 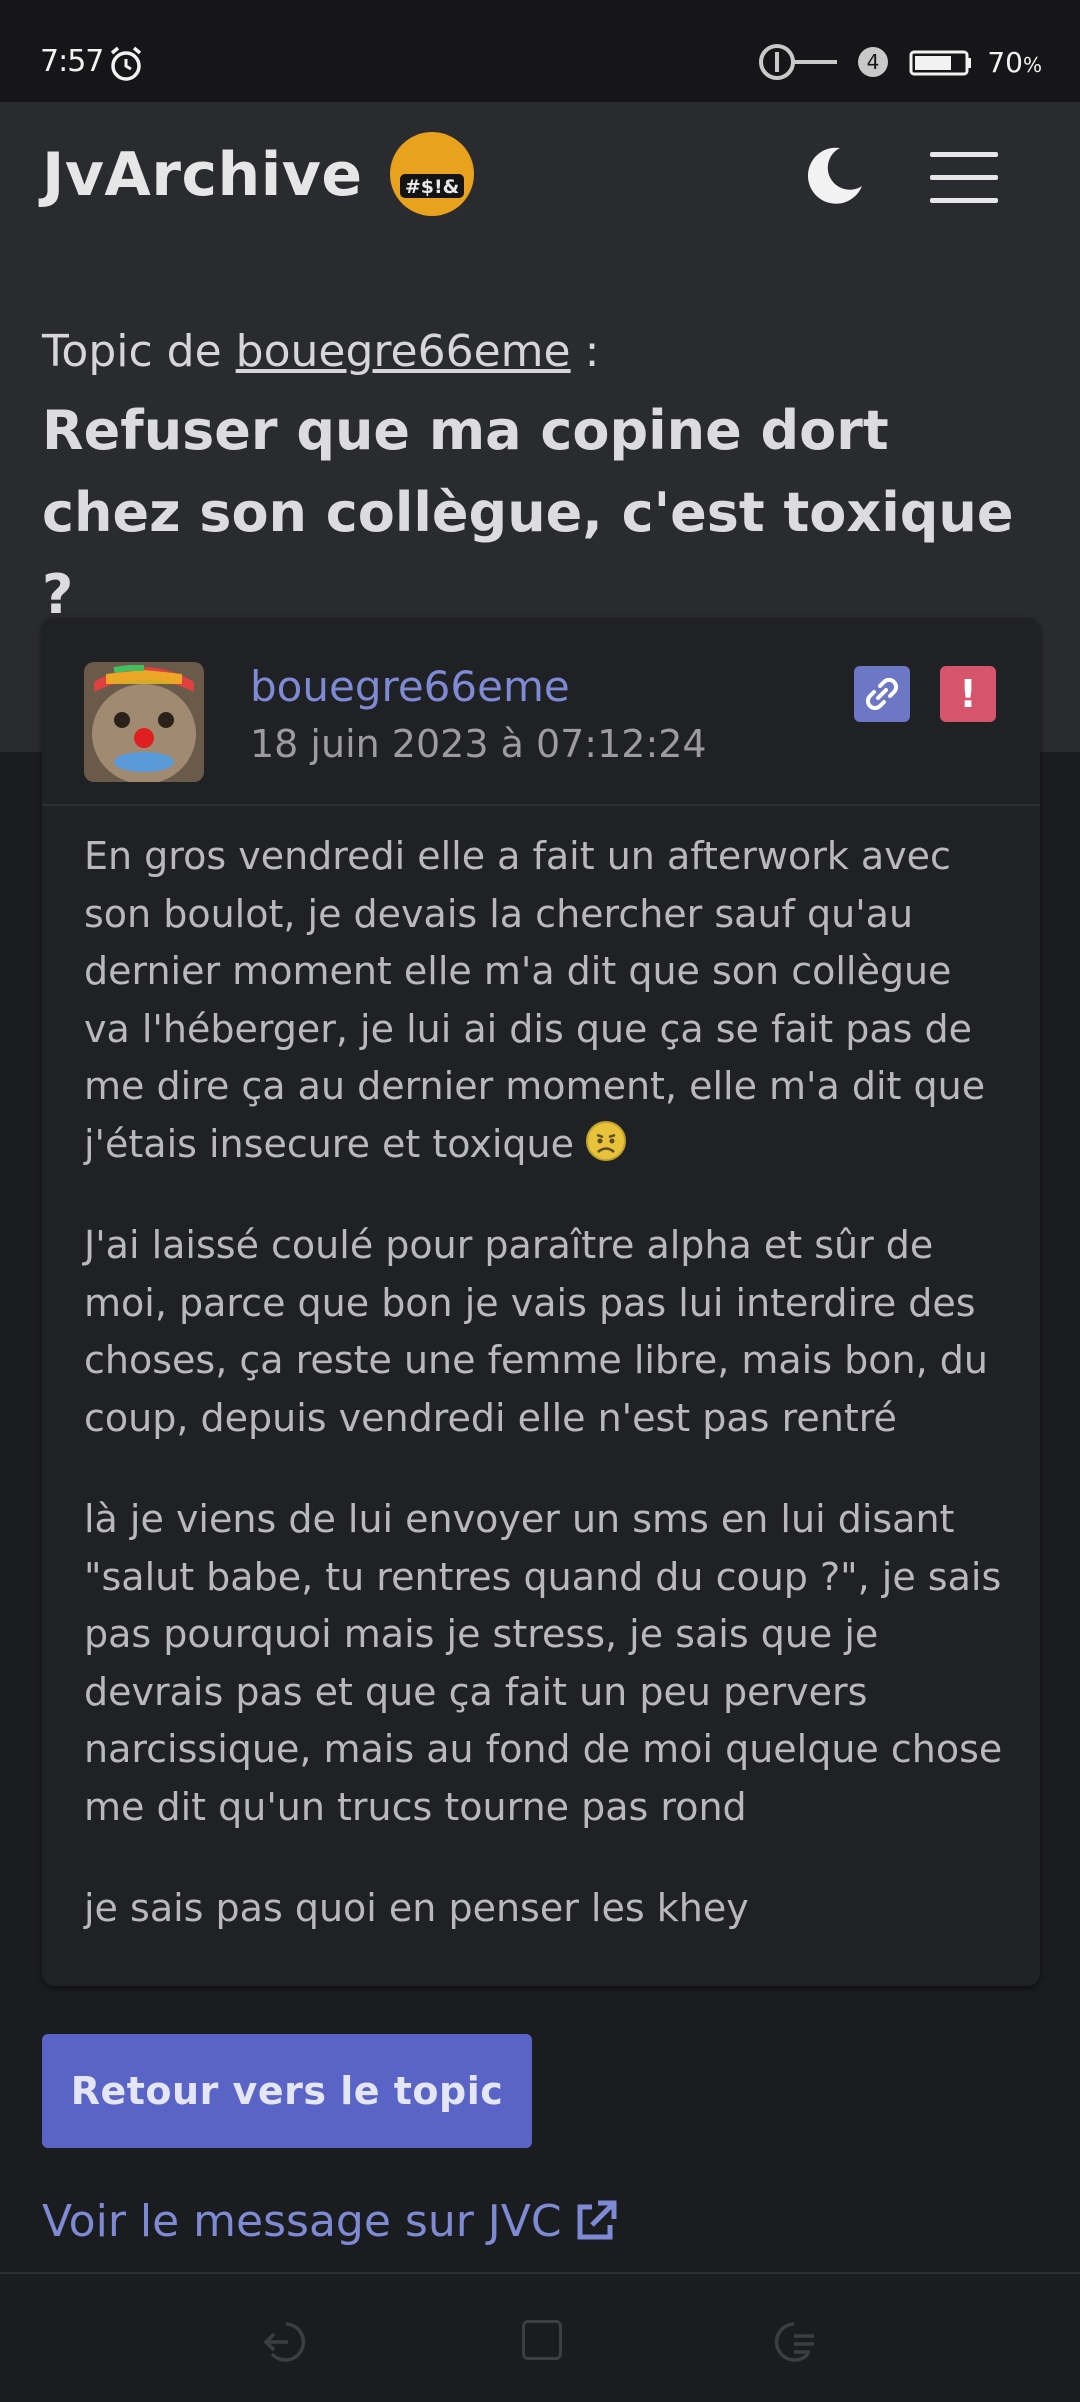 I want to click on status-time: 7:57, so click(x=72, y=61).